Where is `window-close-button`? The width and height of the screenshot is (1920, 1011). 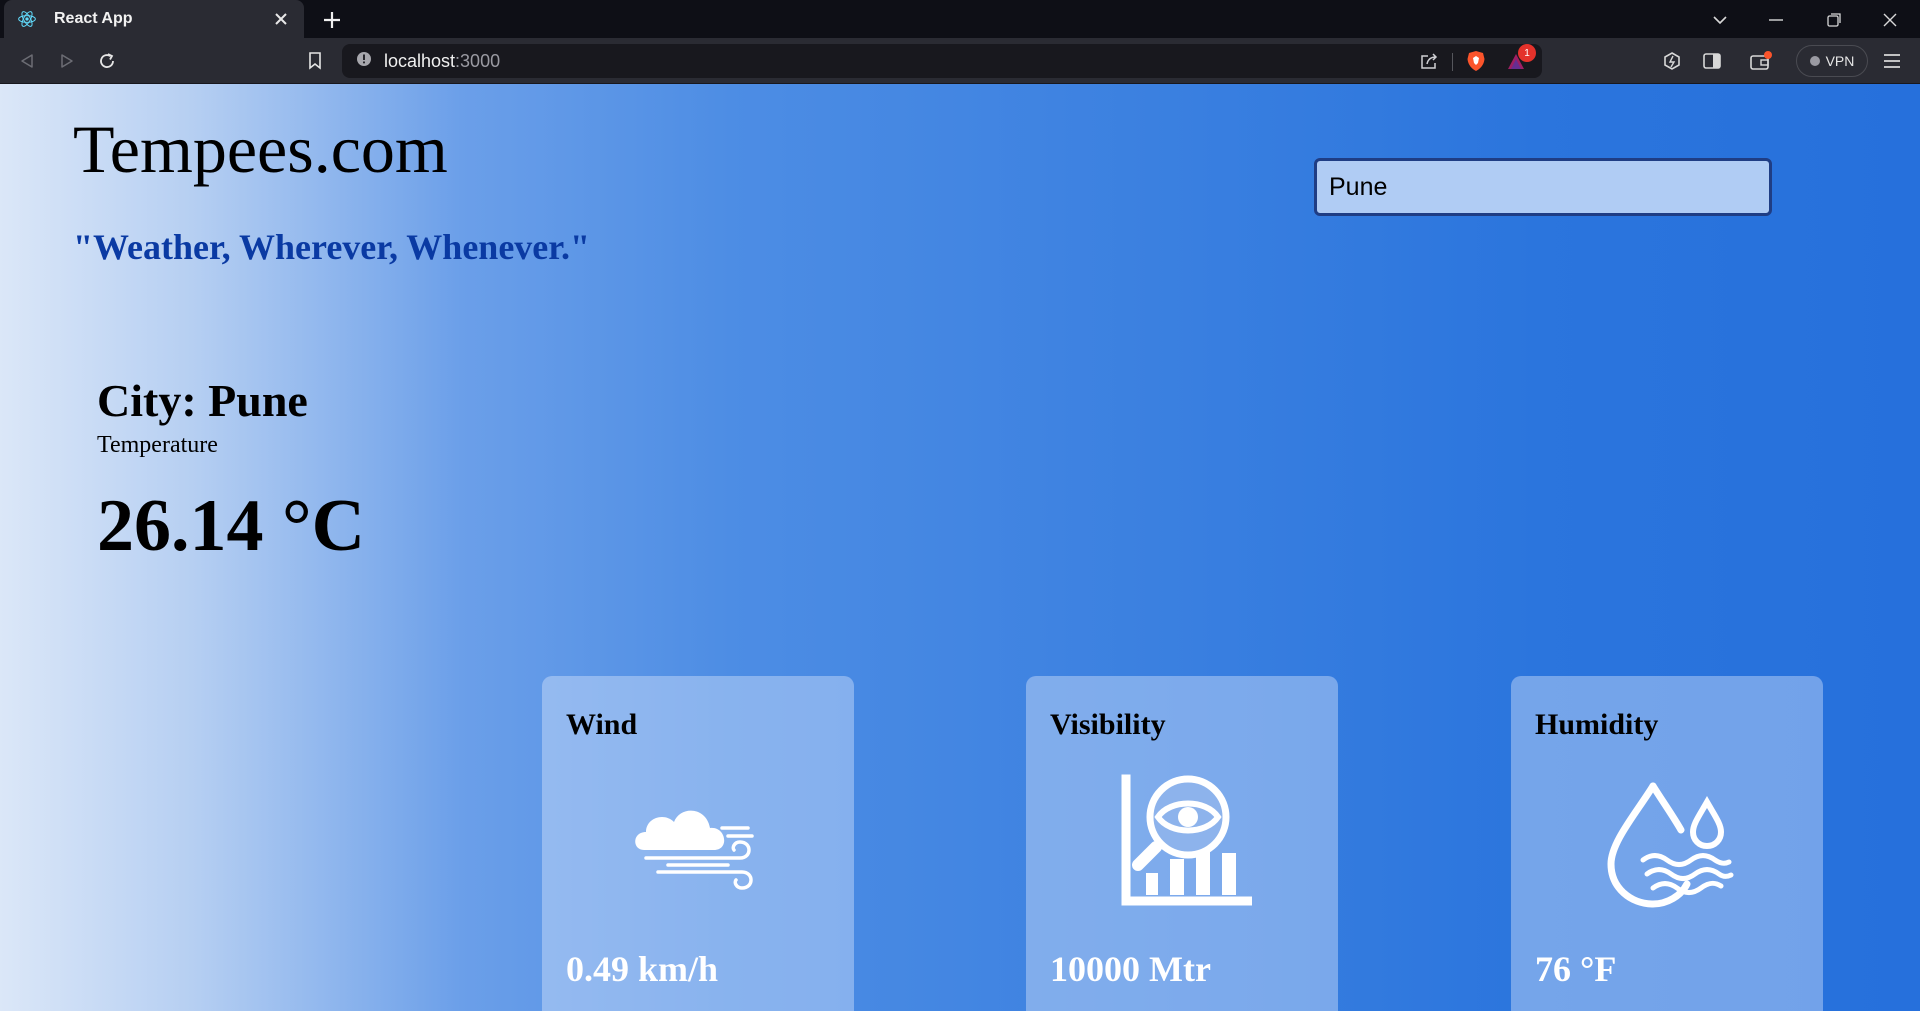 window-close-button is located at coordinates (1890, 20).